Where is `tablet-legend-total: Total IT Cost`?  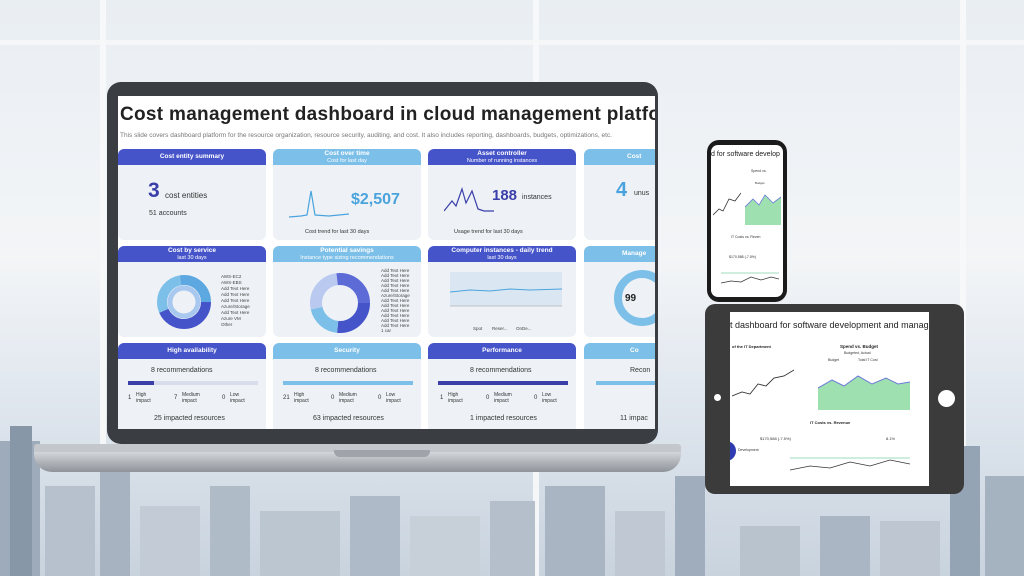
tablet-legend-total: Total IT Cost is located at coordinates (868, 360).